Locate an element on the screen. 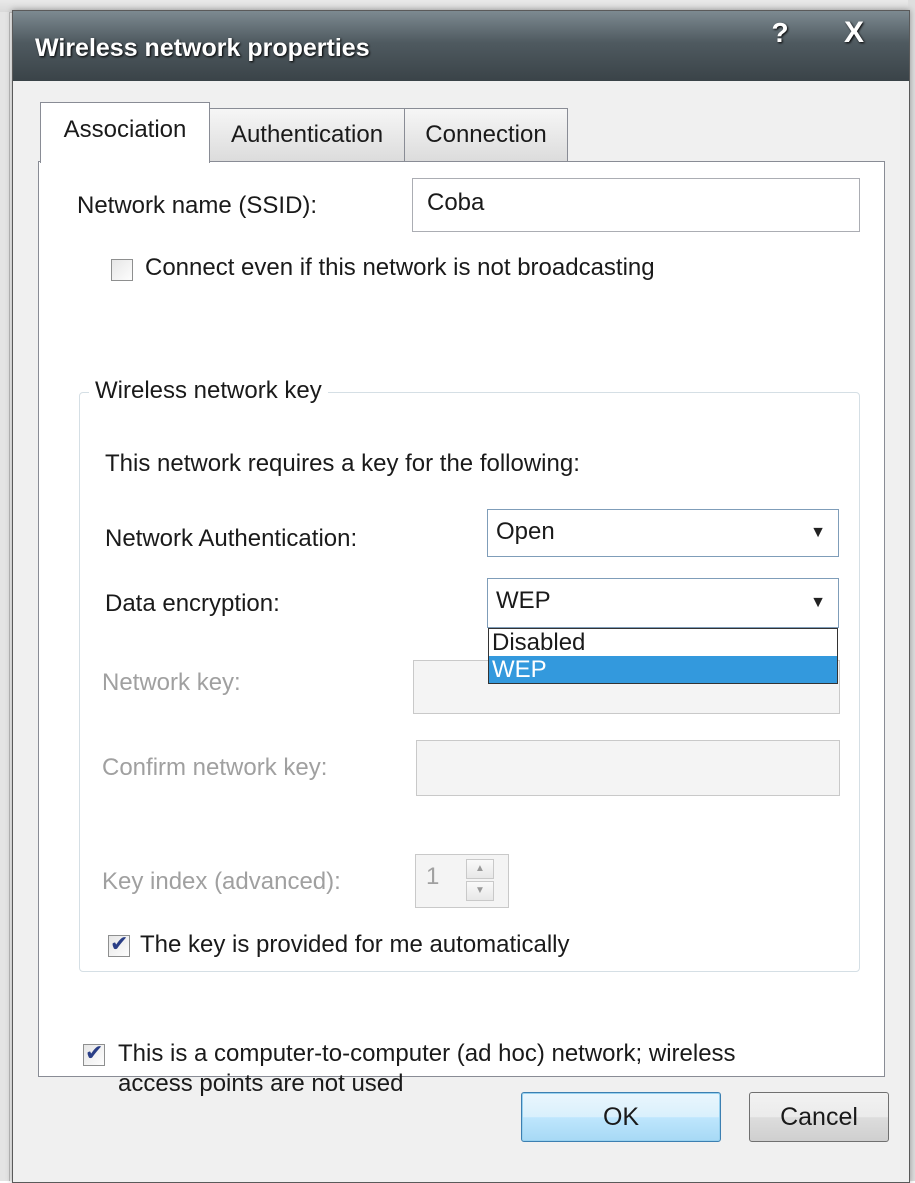 The height and width of the screenshot is (1183, 915). close-button: X is located at coordinates (854, 33).